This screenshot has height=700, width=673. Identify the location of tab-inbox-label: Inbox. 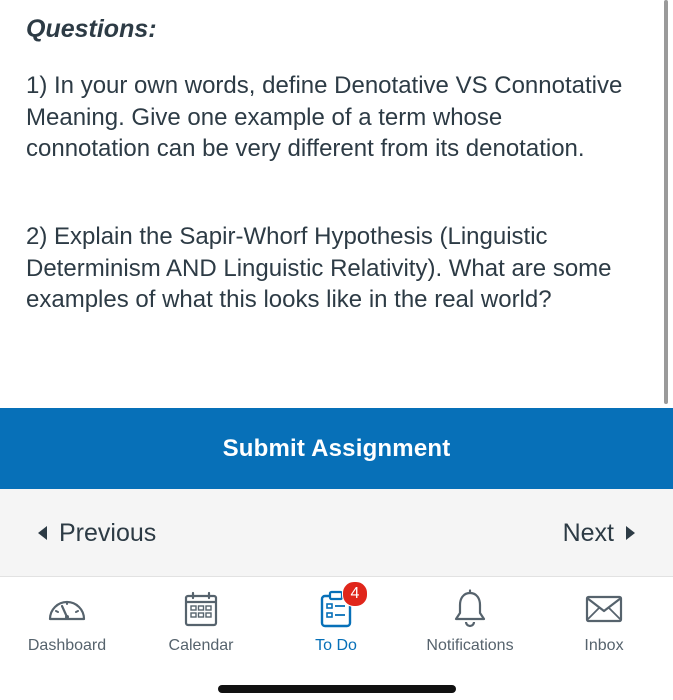
(604, 645).